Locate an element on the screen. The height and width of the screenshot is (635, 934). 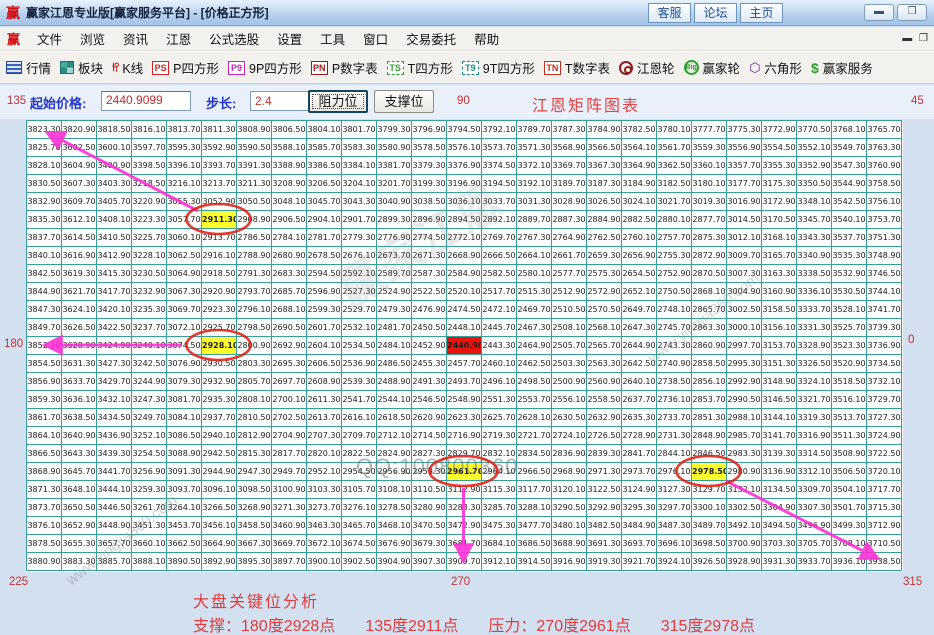
matrix-cell: 2589.70 is located at coordinates (394, 273).